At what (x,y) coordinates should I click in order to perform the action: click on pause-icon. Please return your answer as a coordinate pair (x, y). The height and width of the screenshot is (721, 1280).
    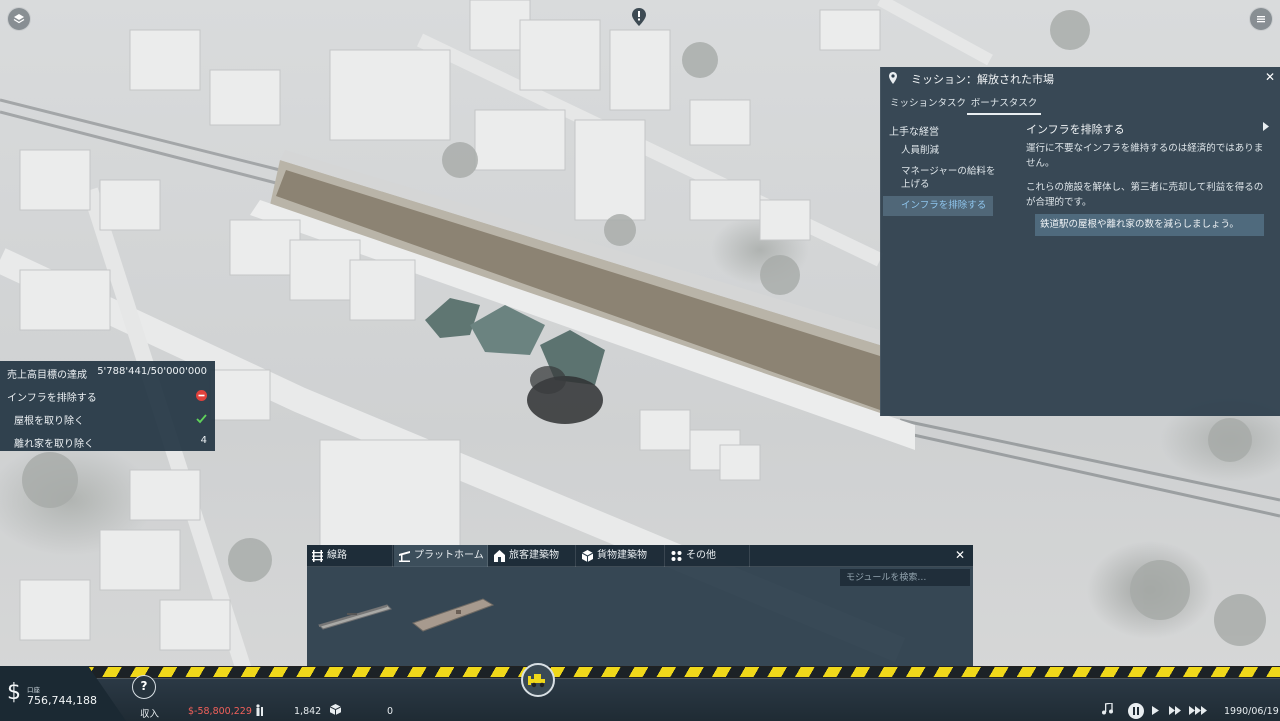
    Looking at the image, I should click on (1136, 711).